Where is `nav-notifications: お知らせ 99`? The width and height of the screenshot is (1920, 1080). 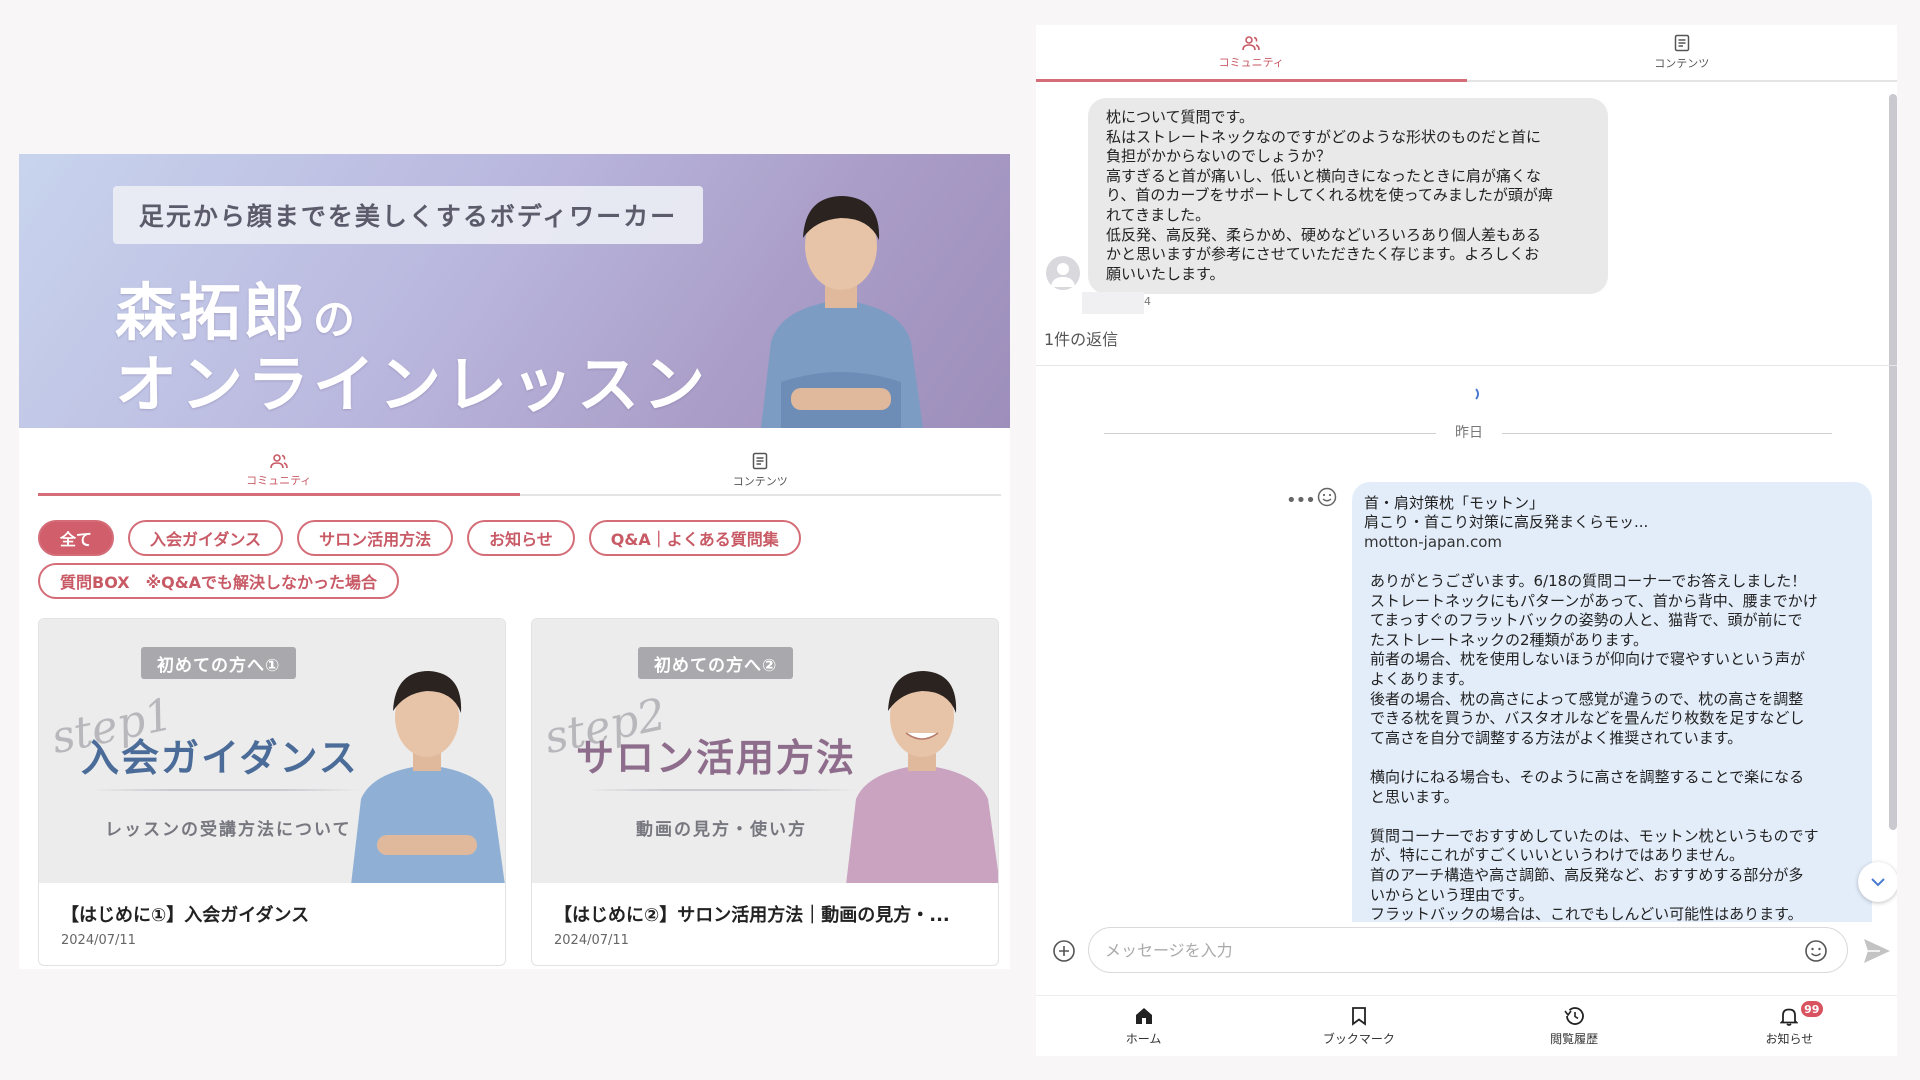 nav-notifications: お知らせ 99 is located at coordinates (1789, 1026).